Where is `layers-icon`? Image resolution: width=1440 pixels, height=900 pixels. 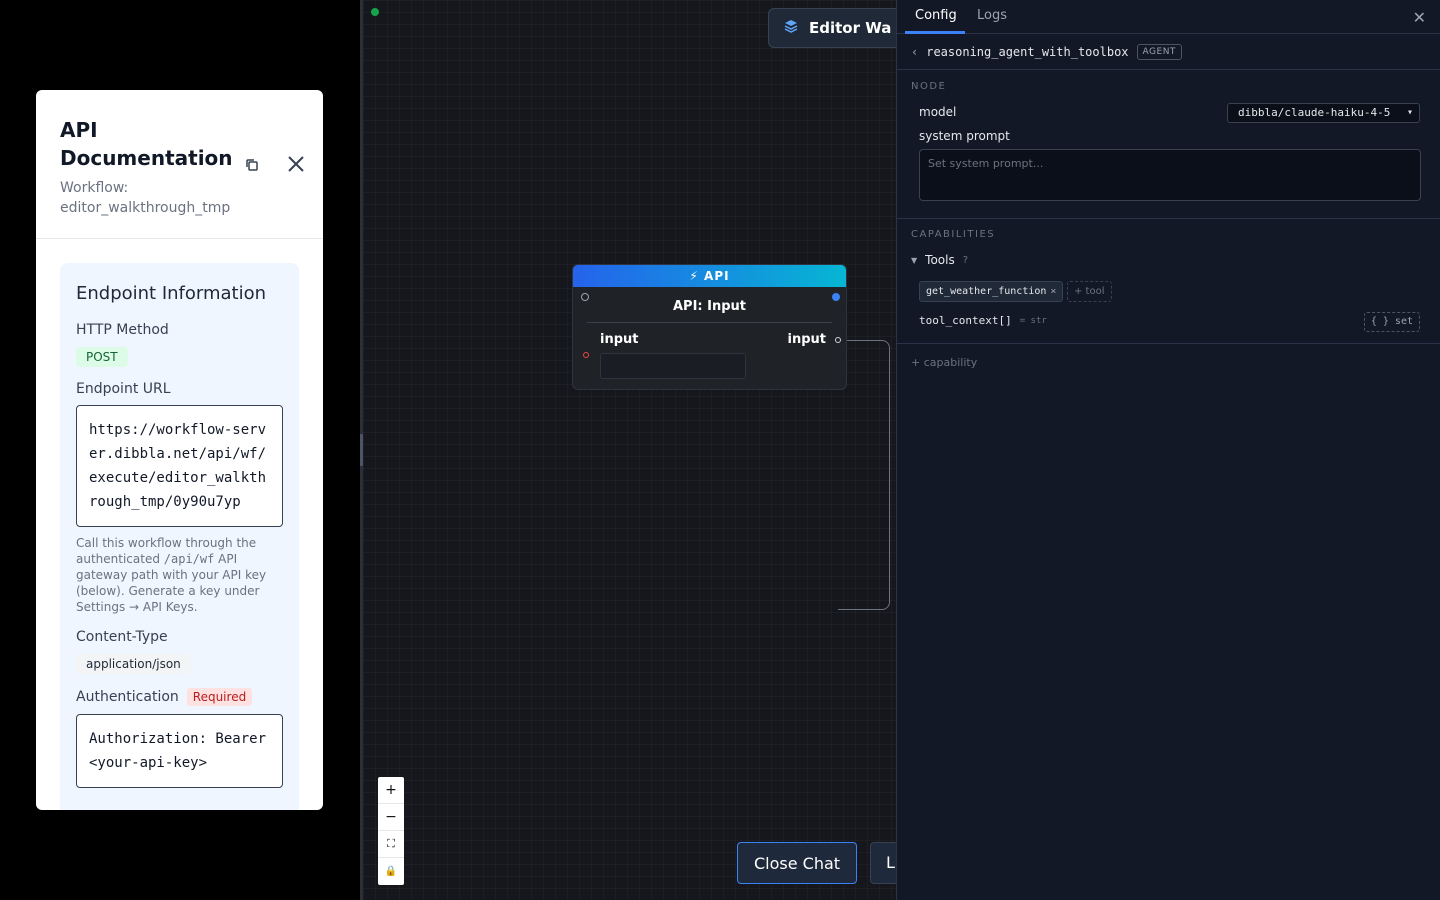 layers-icon is located at coordinates (791, 28).